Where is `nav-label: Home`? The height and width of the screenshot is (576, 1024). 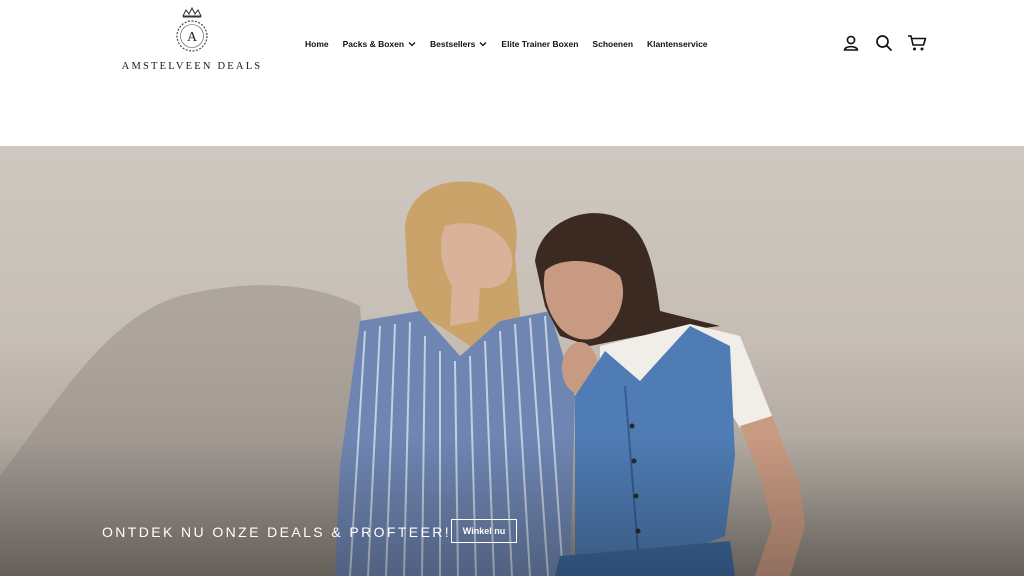 nav-label: Home is located at coordinates (317, 44).